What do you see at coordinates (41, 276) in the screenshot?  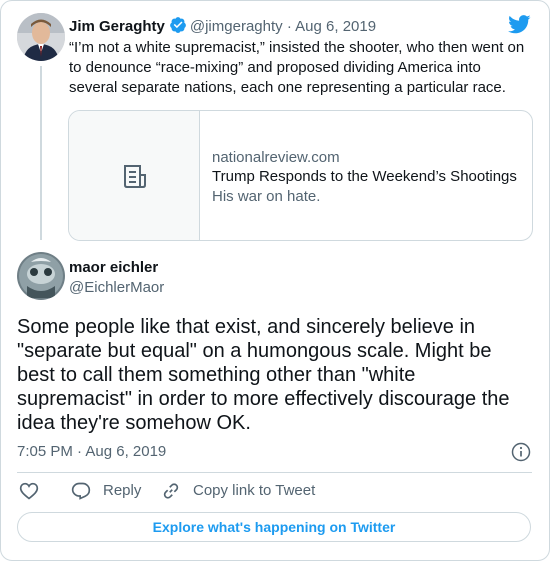 I see `main-avatar` at bounding box center [41, 276].